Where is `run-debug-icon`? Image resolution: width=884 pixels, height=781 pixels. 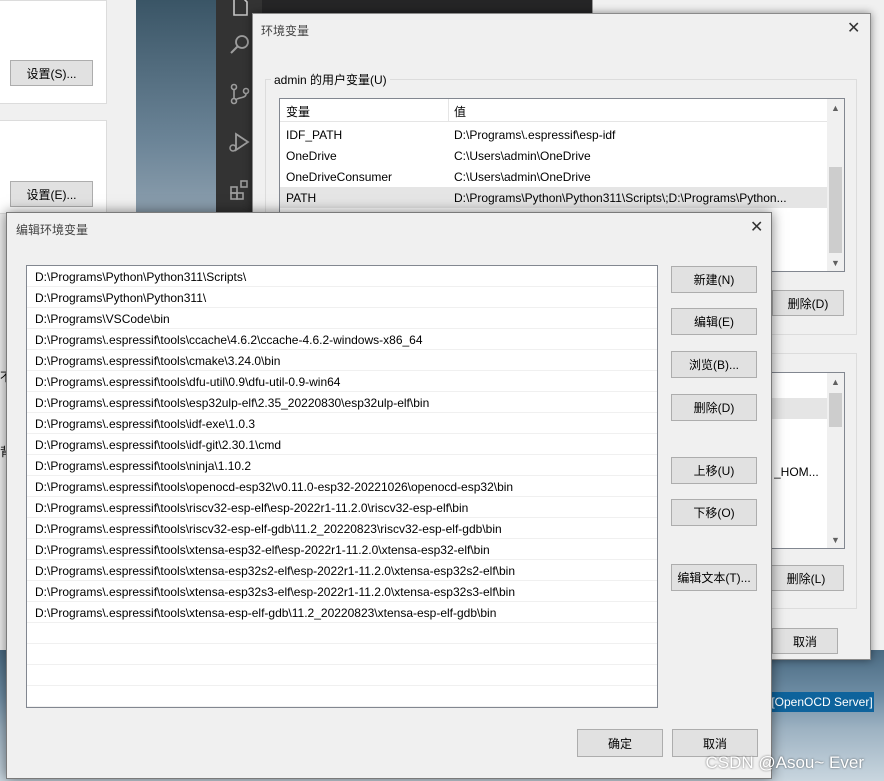
run-debug-icon is located at coordinates (240, 142).